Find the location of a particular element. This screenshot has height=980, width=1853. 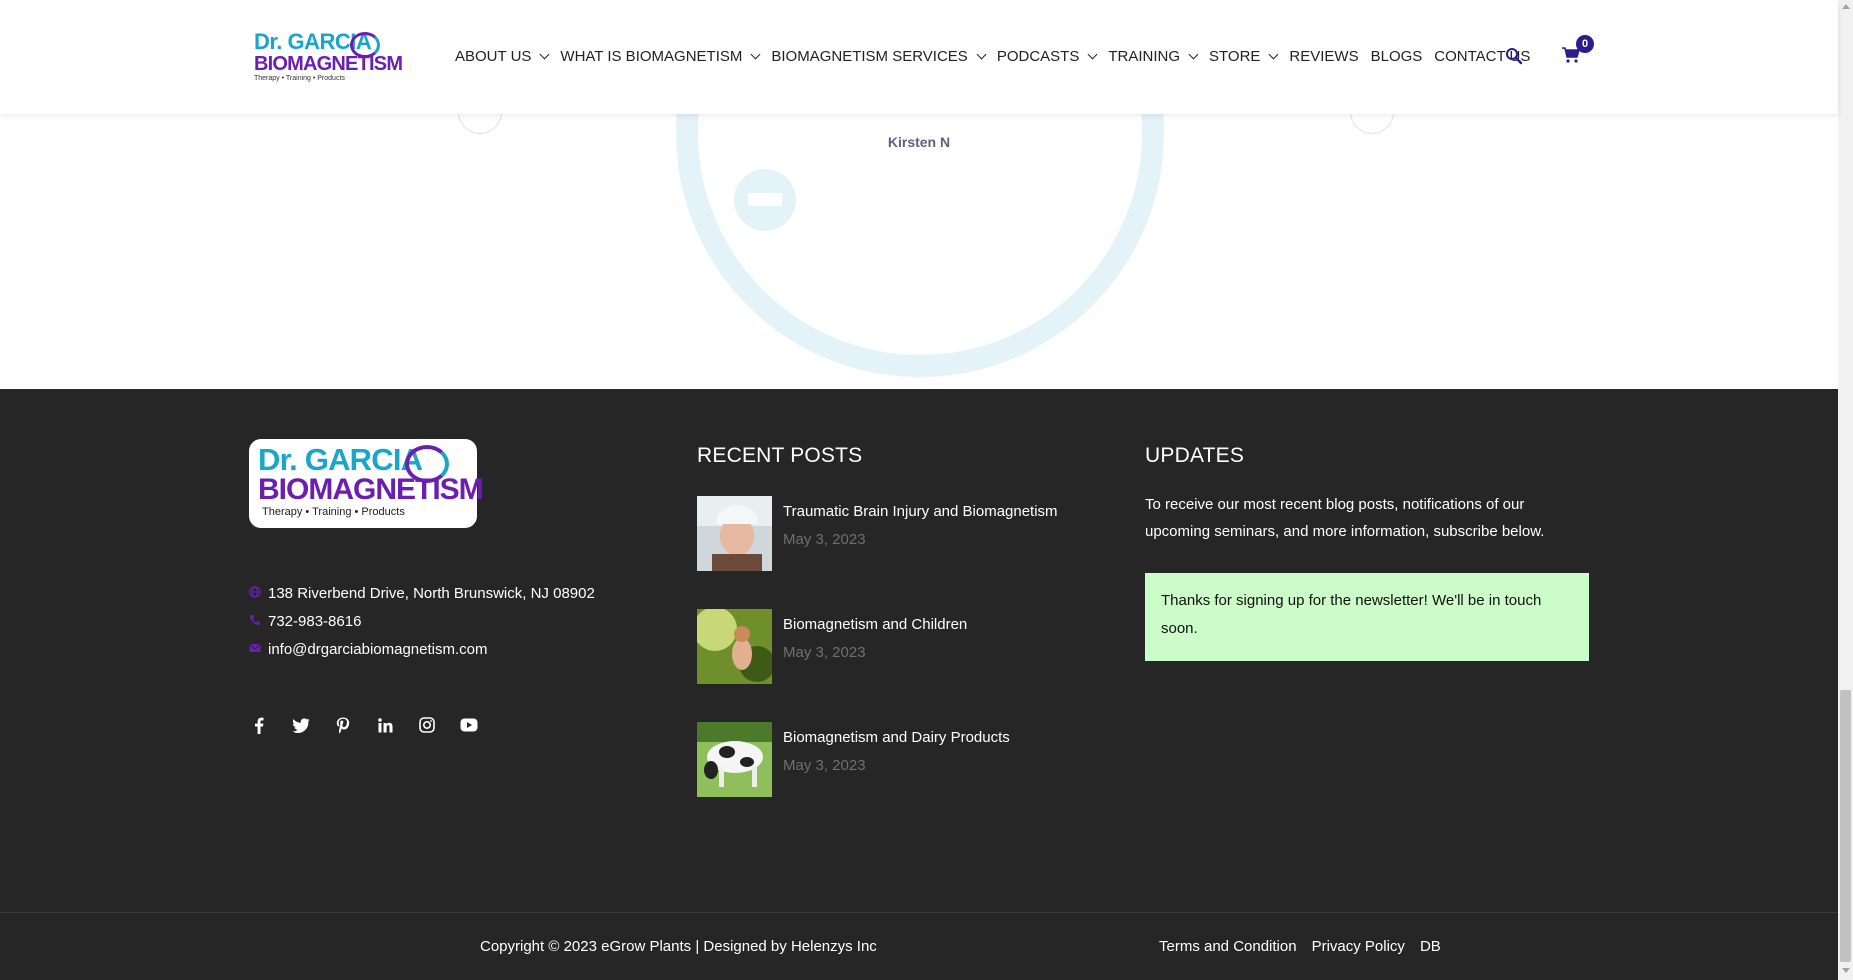

nav-label: BIOMAGNETISM SERVICES is located at coordinates (869, 56).